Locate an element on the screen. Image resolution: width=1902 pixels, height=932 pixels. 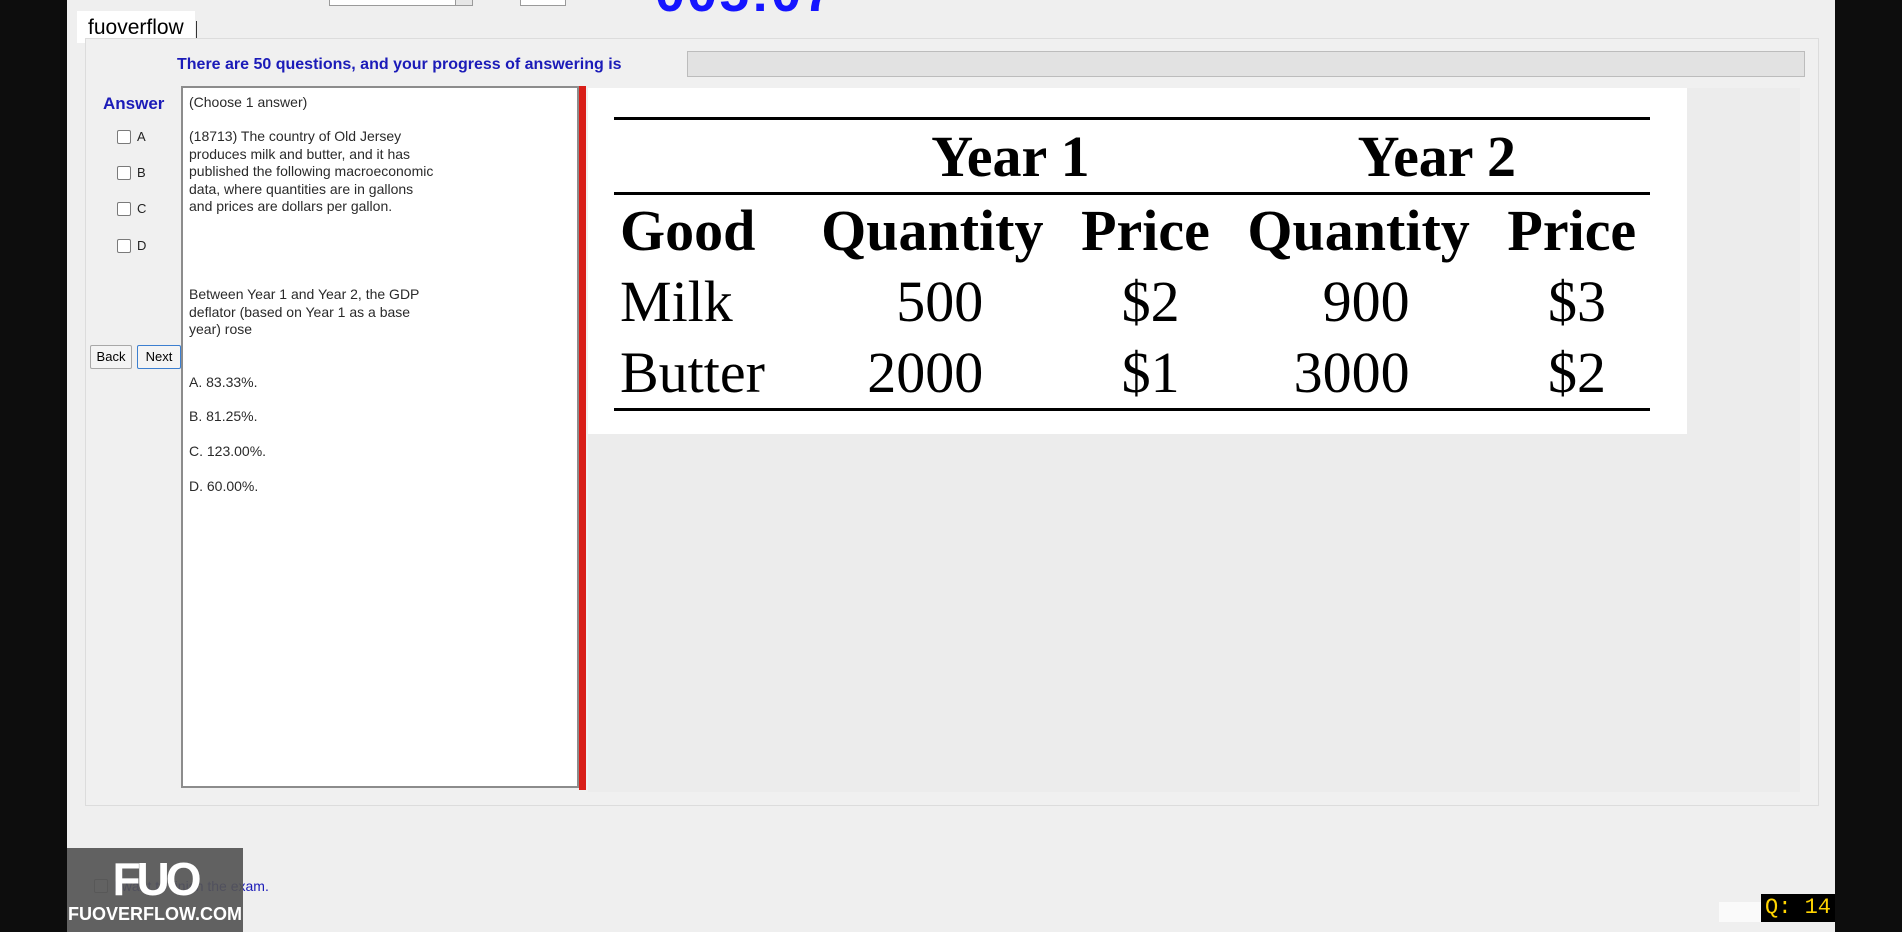
chevron-down-icon is located at coordinates (463, 2).